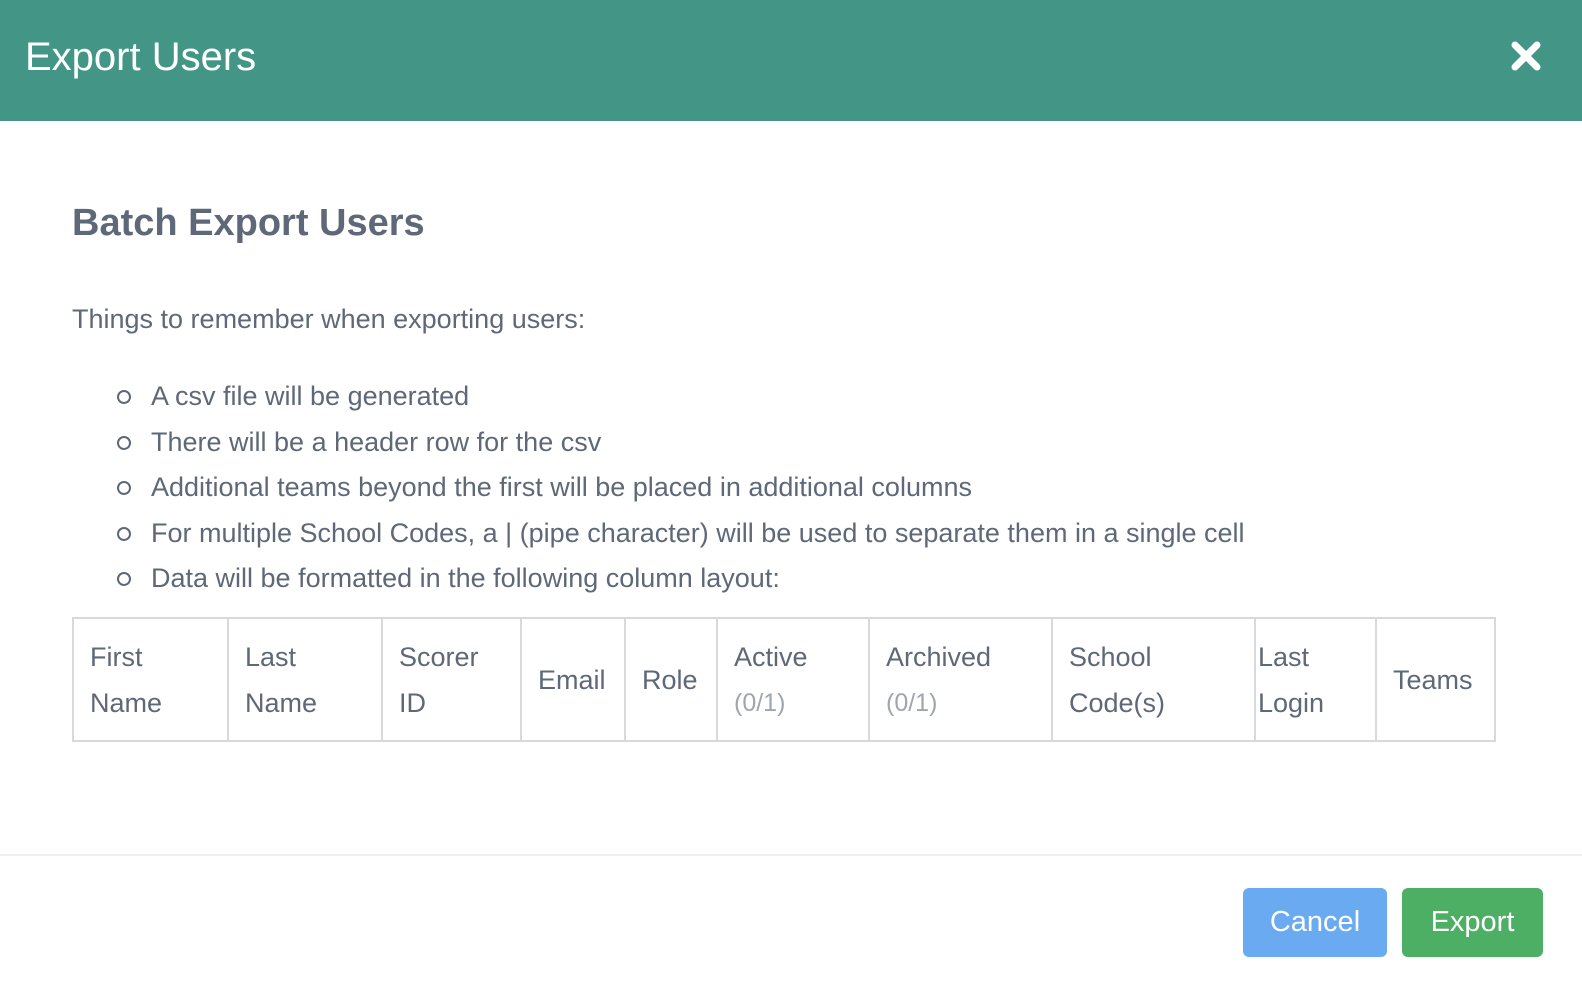 The height and width of the screenshot is (988, 1582). Describe the element at coordinates (793, 679) in the screenshot. I see `column-cell-active: Active (0/1)` at that location.